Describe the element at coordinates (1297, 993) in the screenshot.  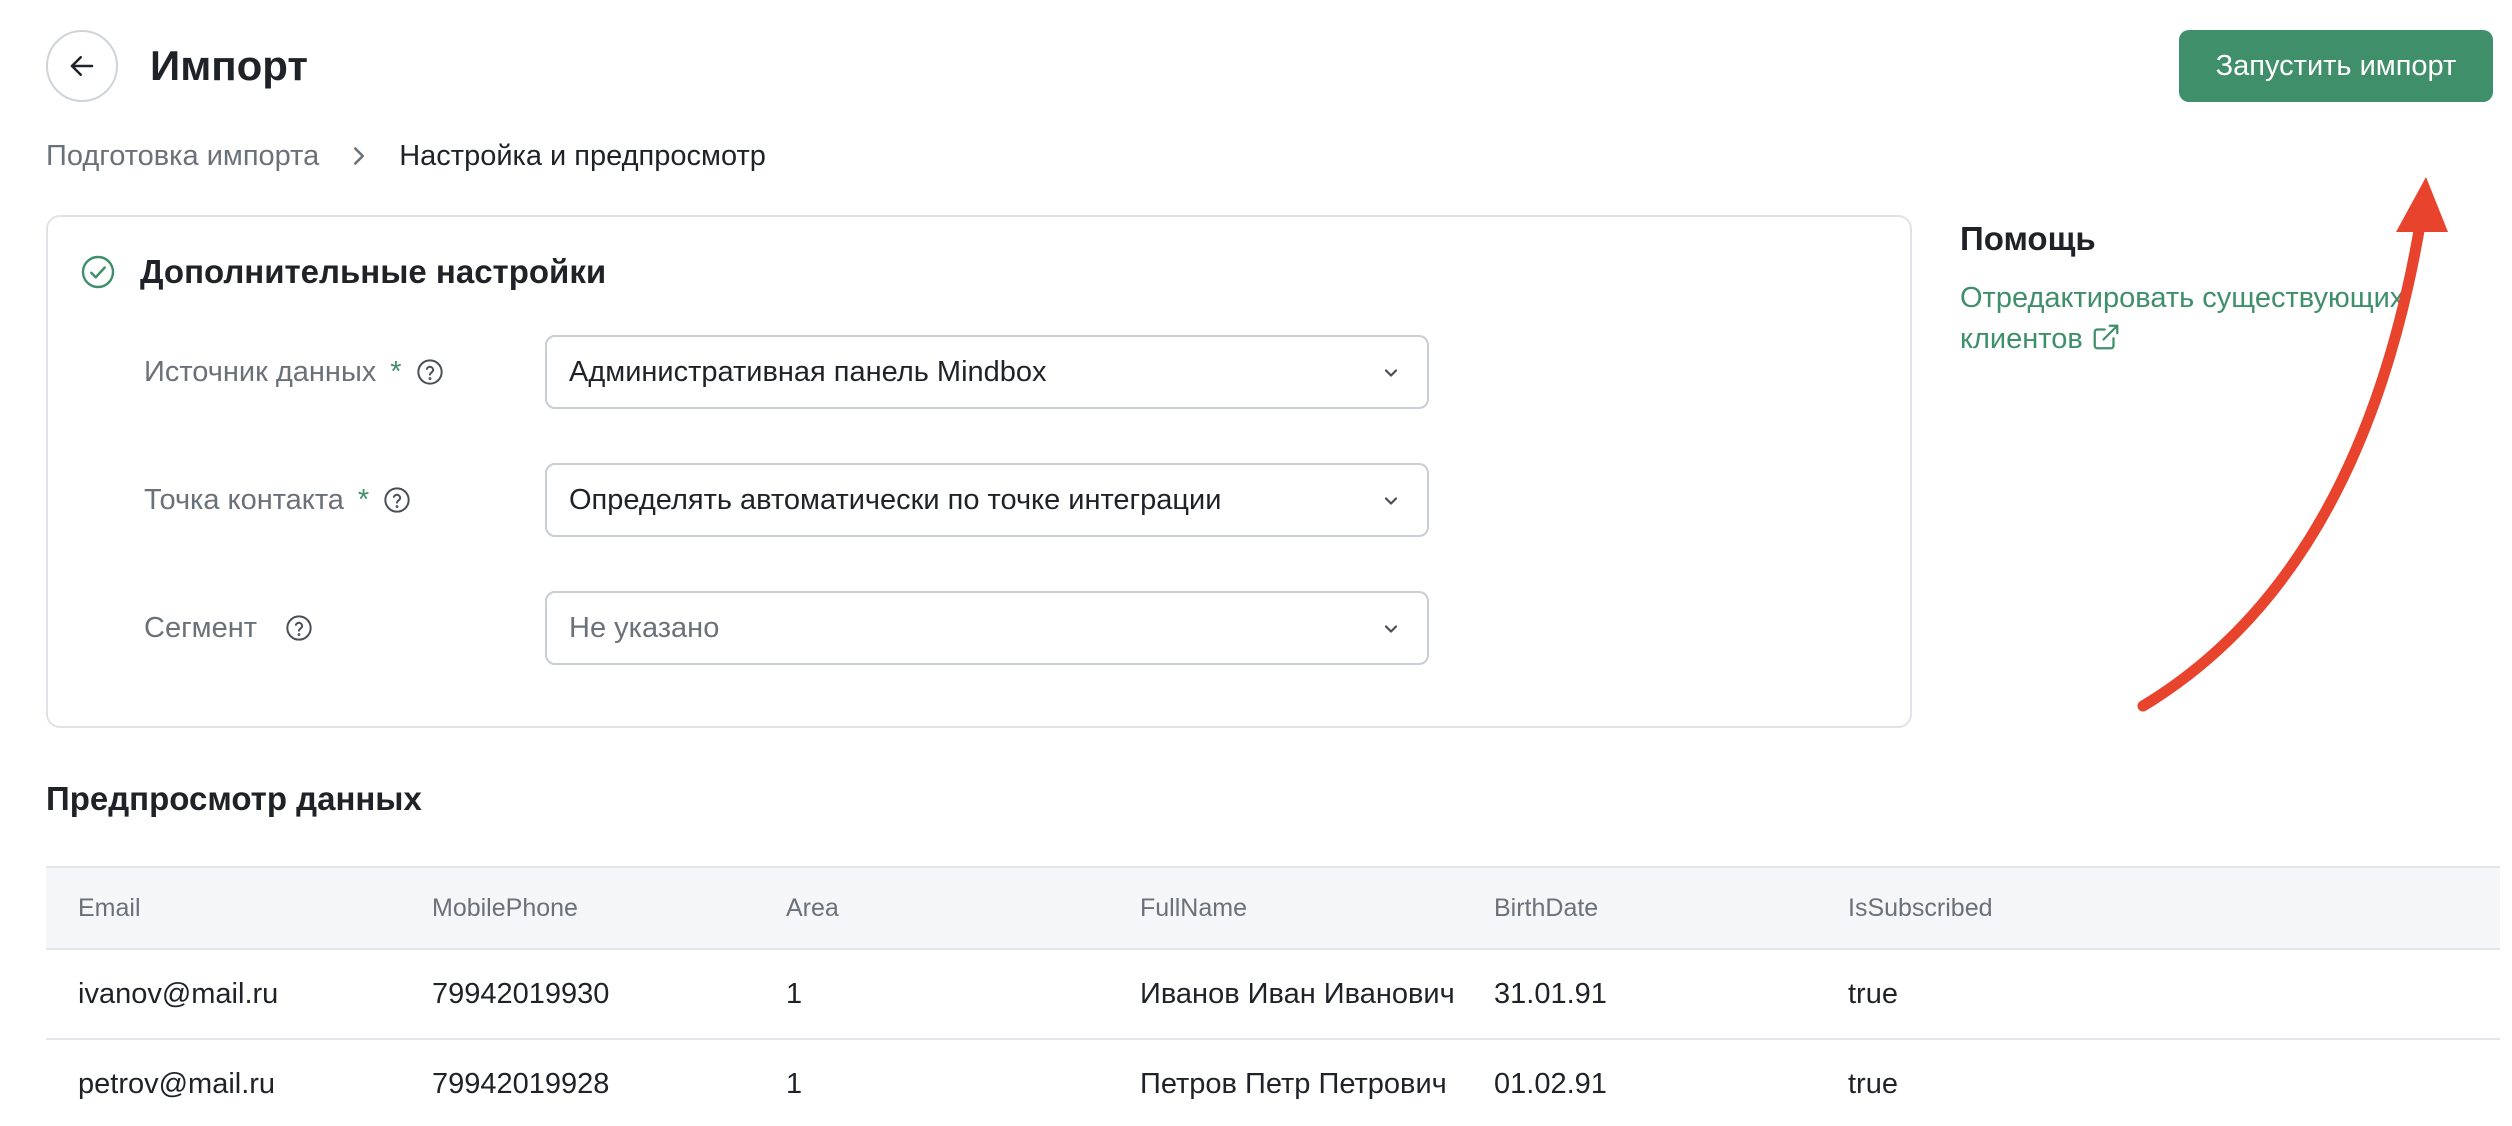
I see `table-cell: Иванов Иван Иванович` at that location.